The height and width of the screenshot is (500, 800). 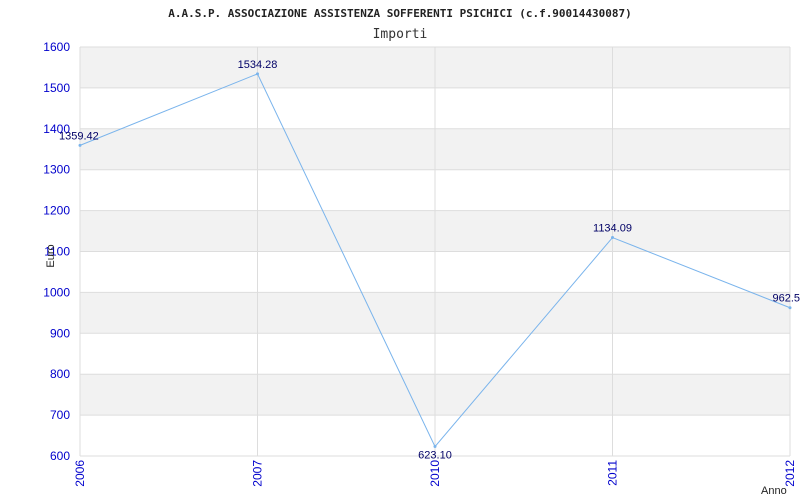 I want to click on y-tick-label: 900, so click(x=60, y=333).